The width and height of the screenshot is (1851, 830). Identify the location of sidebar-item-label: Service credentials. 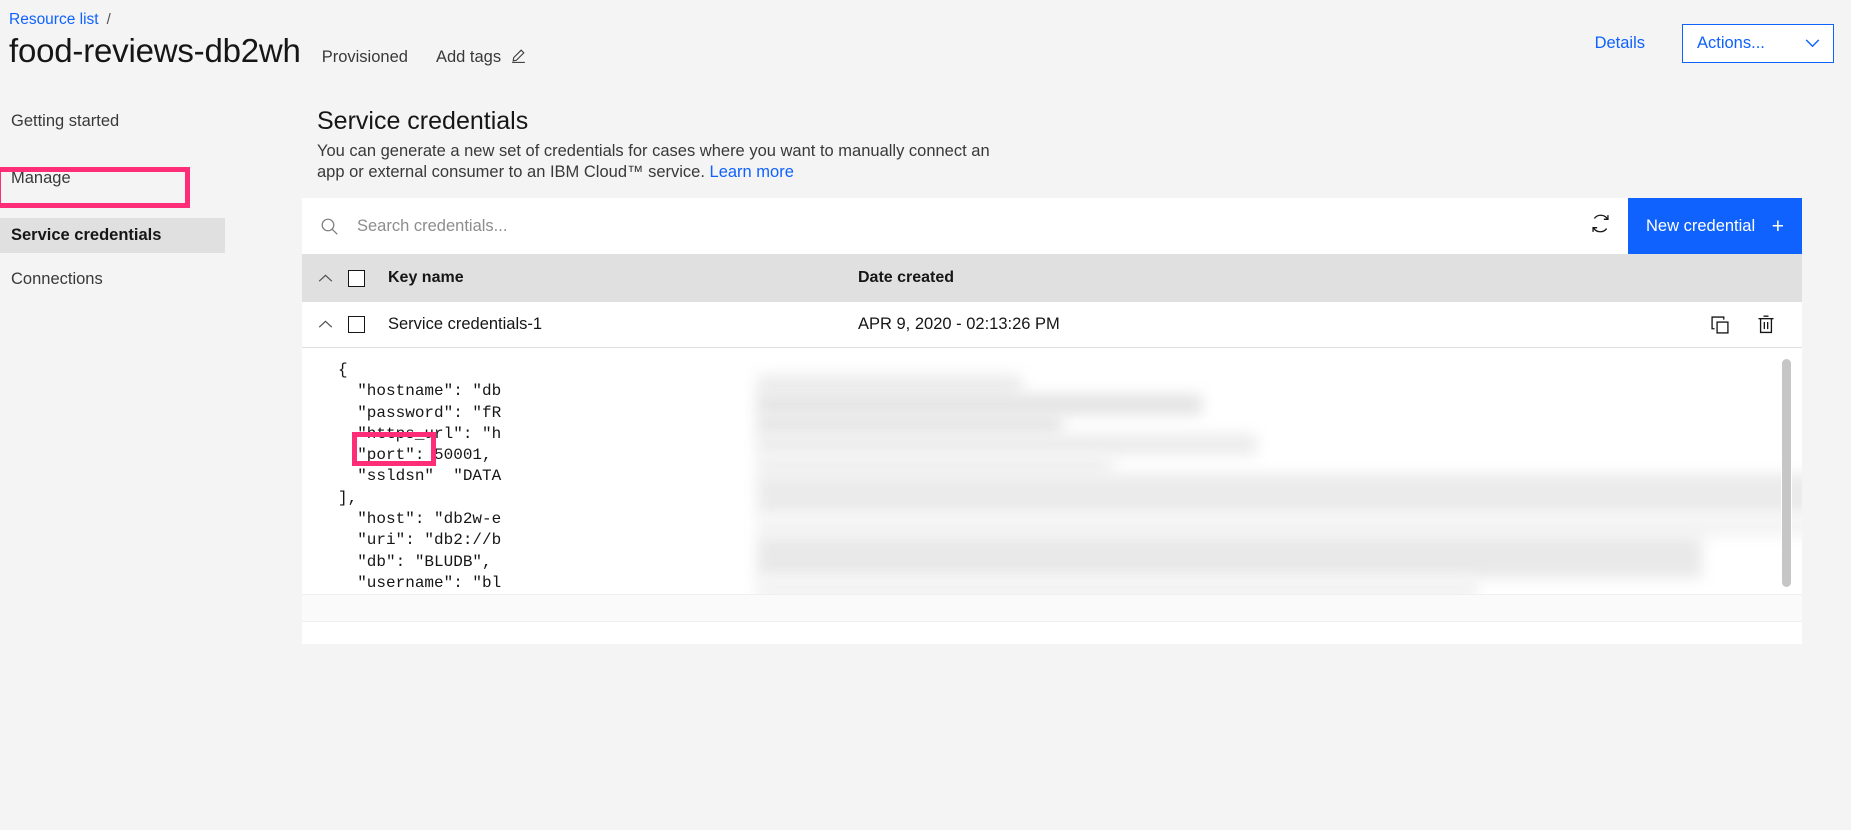
(86, 235).